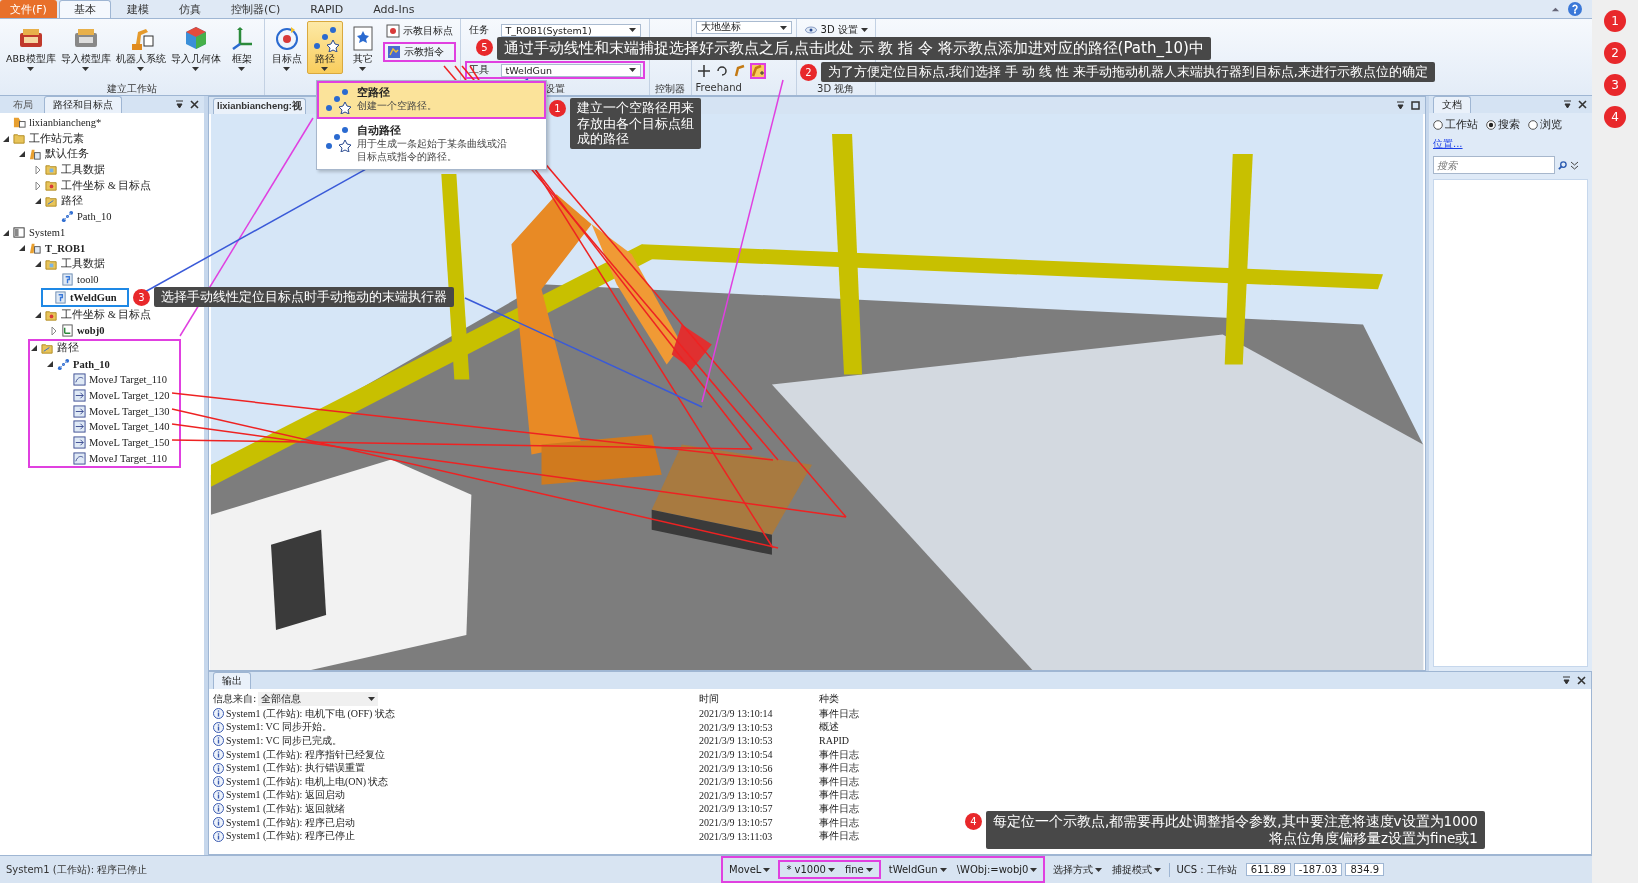 This screenshot has width=1638, height=883. I want to click on document-tab: lixianbiancheng:视, so click(259, 106).